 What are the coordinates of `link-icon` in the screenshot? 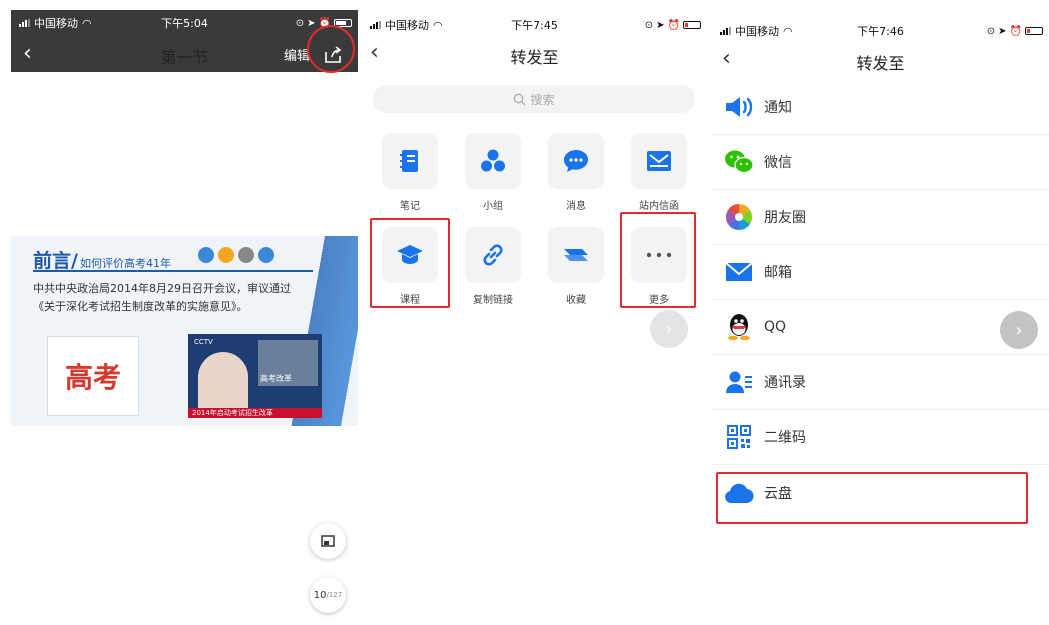 It's located at (493, 255).